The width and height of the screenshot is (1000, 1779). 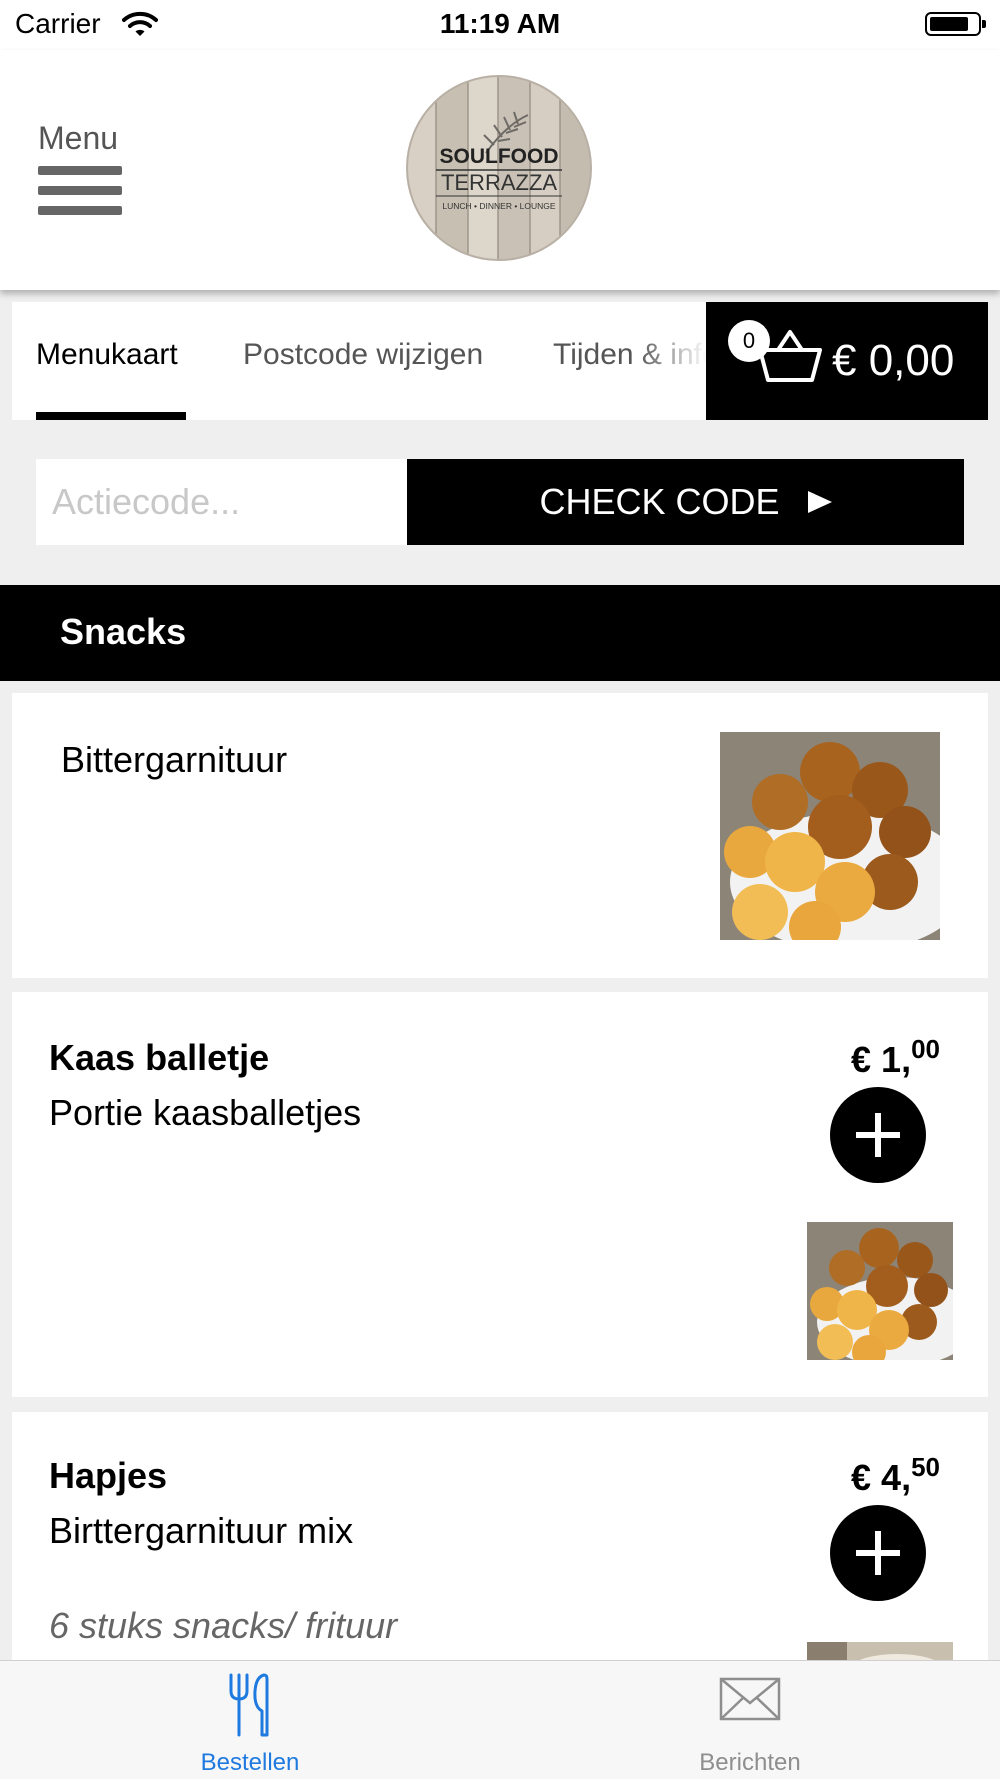 I want to click on fork-knife-icon, so click(x=249, y=1705).